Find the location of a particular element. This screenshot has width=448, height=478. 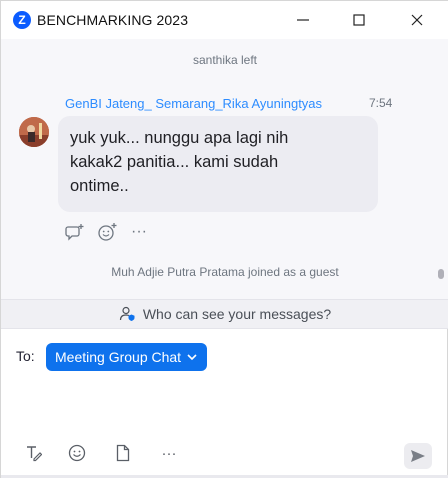

to-label: To: is located at coordinates (25, 356).